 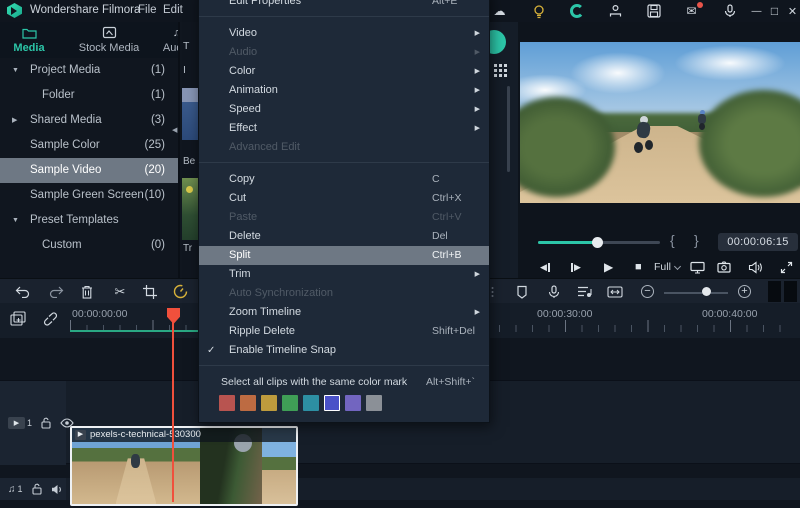 I want to click on menu-item-edit-properties: Edit Properties Alt+E, so click(x=344, y=5).